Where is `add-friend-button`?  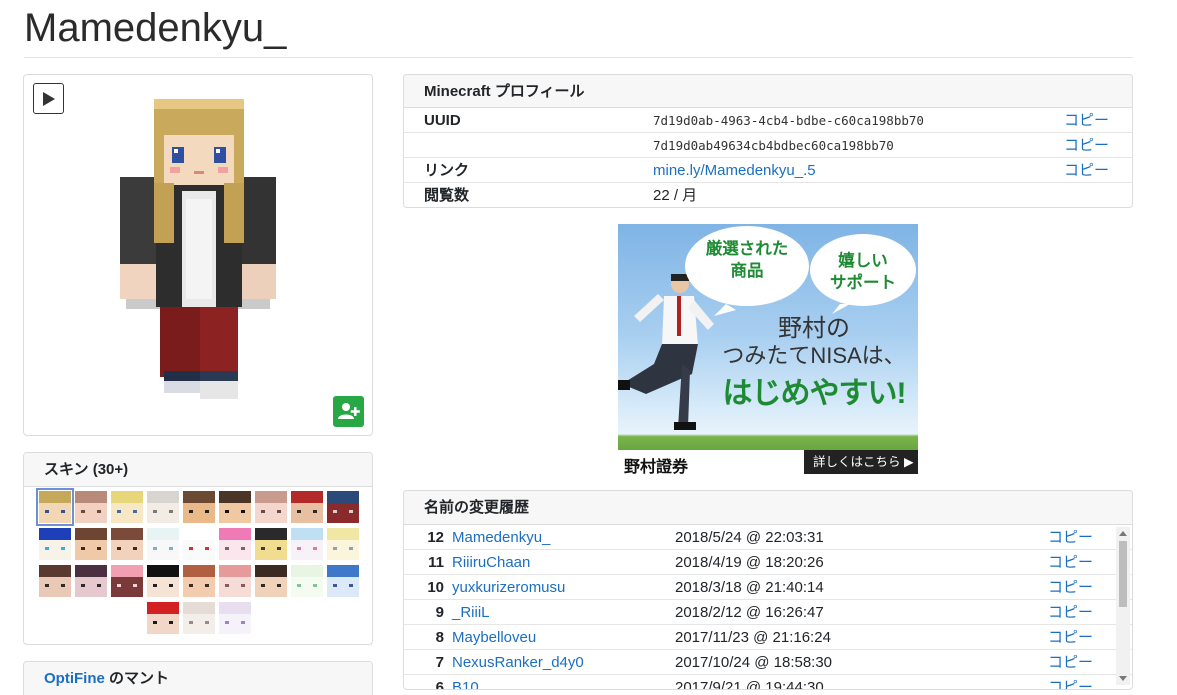
add-friend-button is located at coordinates (348, 411).